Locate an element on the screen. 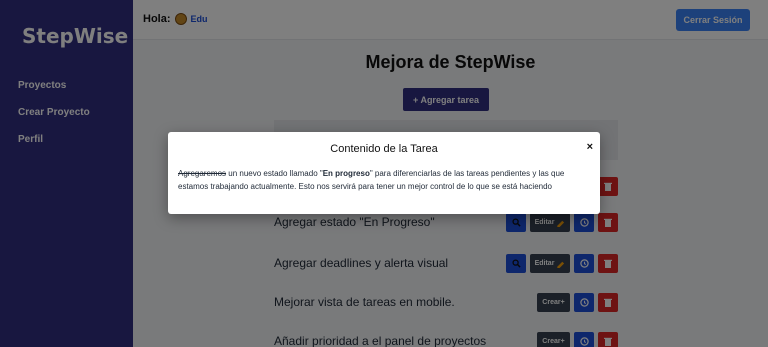 The width and height of the screenshot is (768, 347). modal-title: Contenido de la Tarea is located at coordinates (384, 149).